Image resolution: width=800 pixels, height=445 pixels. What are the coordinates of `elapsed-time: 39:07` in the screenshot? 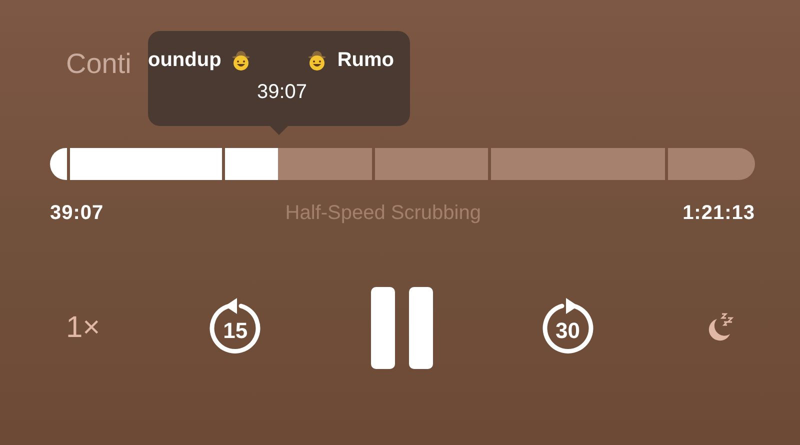 It's located at (77, 213).